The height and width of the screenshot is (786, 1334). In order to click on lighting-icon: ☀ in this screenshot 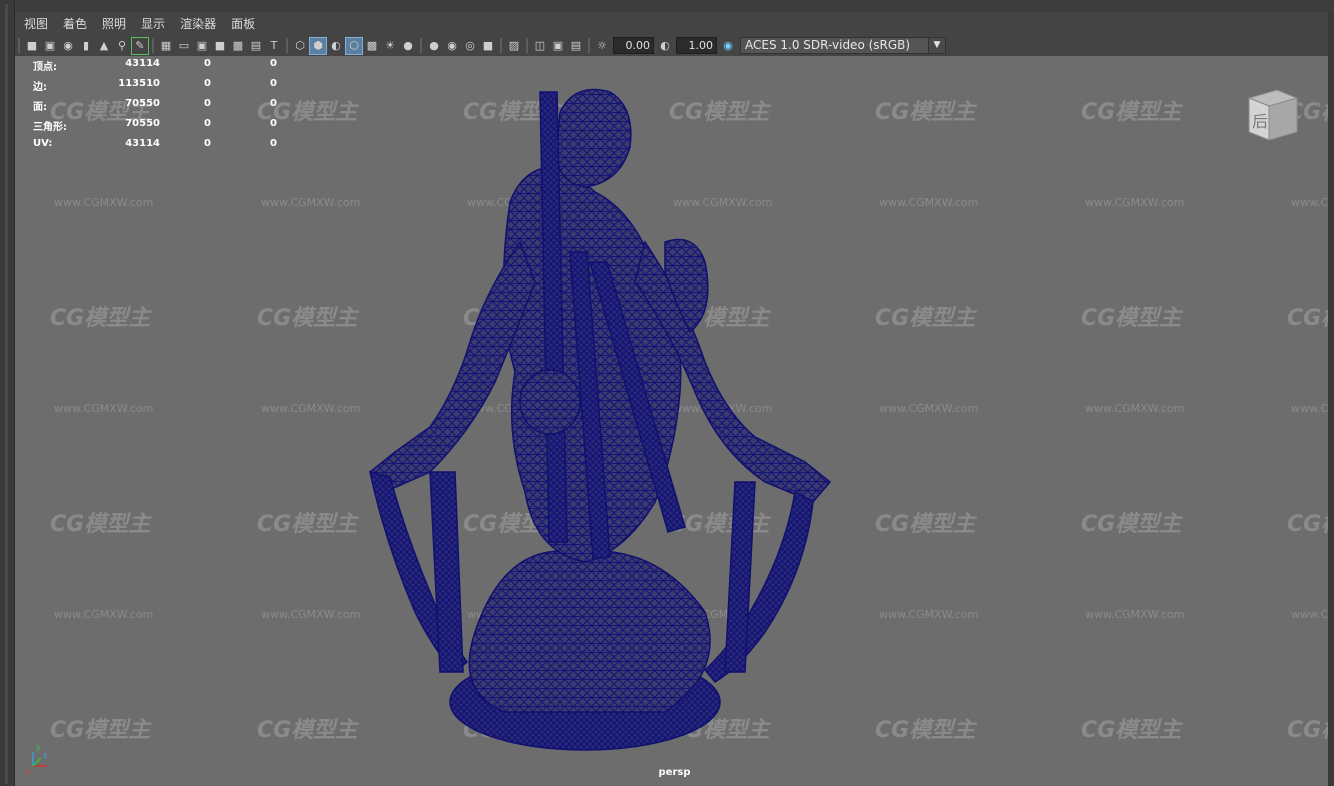, I will do `click(390, 46)`.